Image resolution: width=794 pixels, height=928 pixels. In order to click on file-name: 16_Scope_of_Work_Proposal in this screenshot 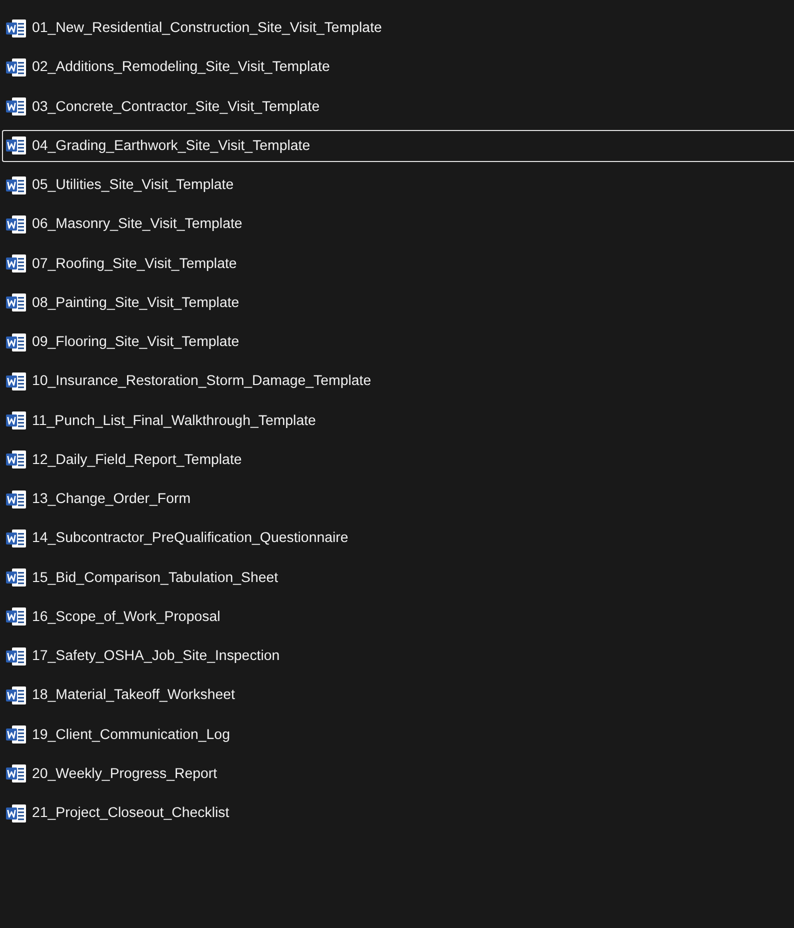, I will do `click(126, 616)`.